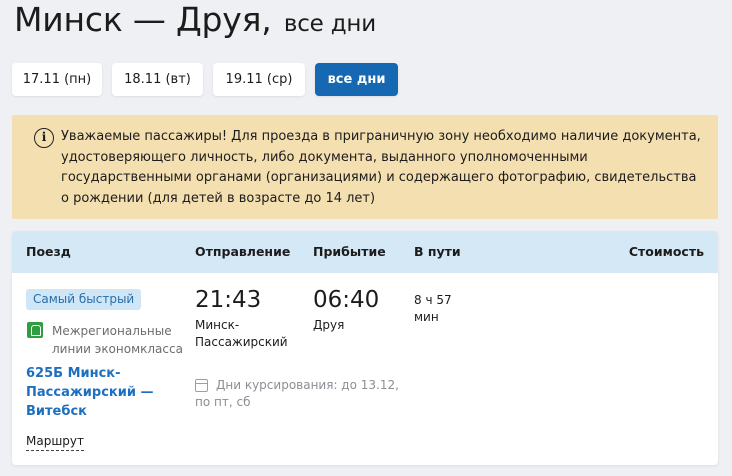  Describe the element at coordinates (157, 79) in the screenshot. I see `day-tab-18-11: 18.11 (вт)` at that location.